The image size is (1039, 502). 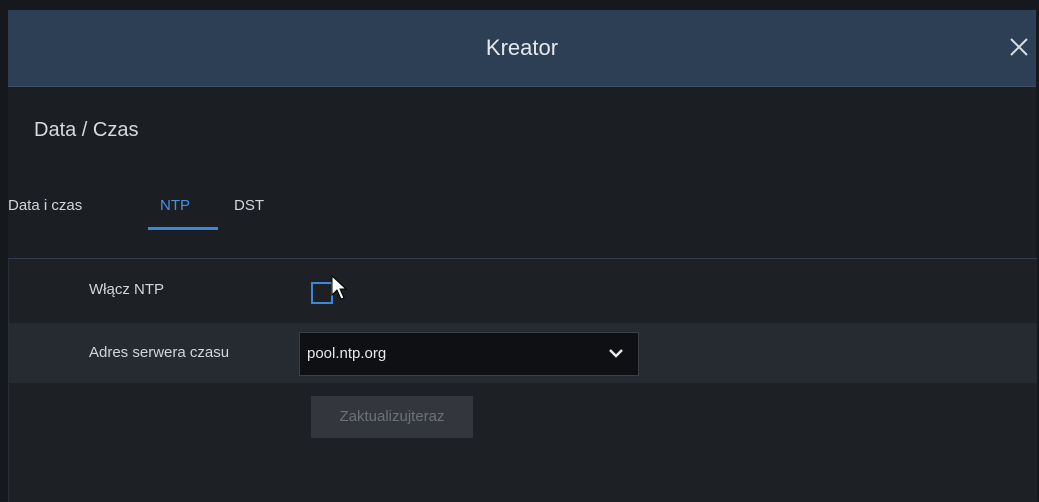 What do you see at coordinates (183, 228) in the screenshot?
I see `active-tab-indicator` at bounding box center [183, 228].